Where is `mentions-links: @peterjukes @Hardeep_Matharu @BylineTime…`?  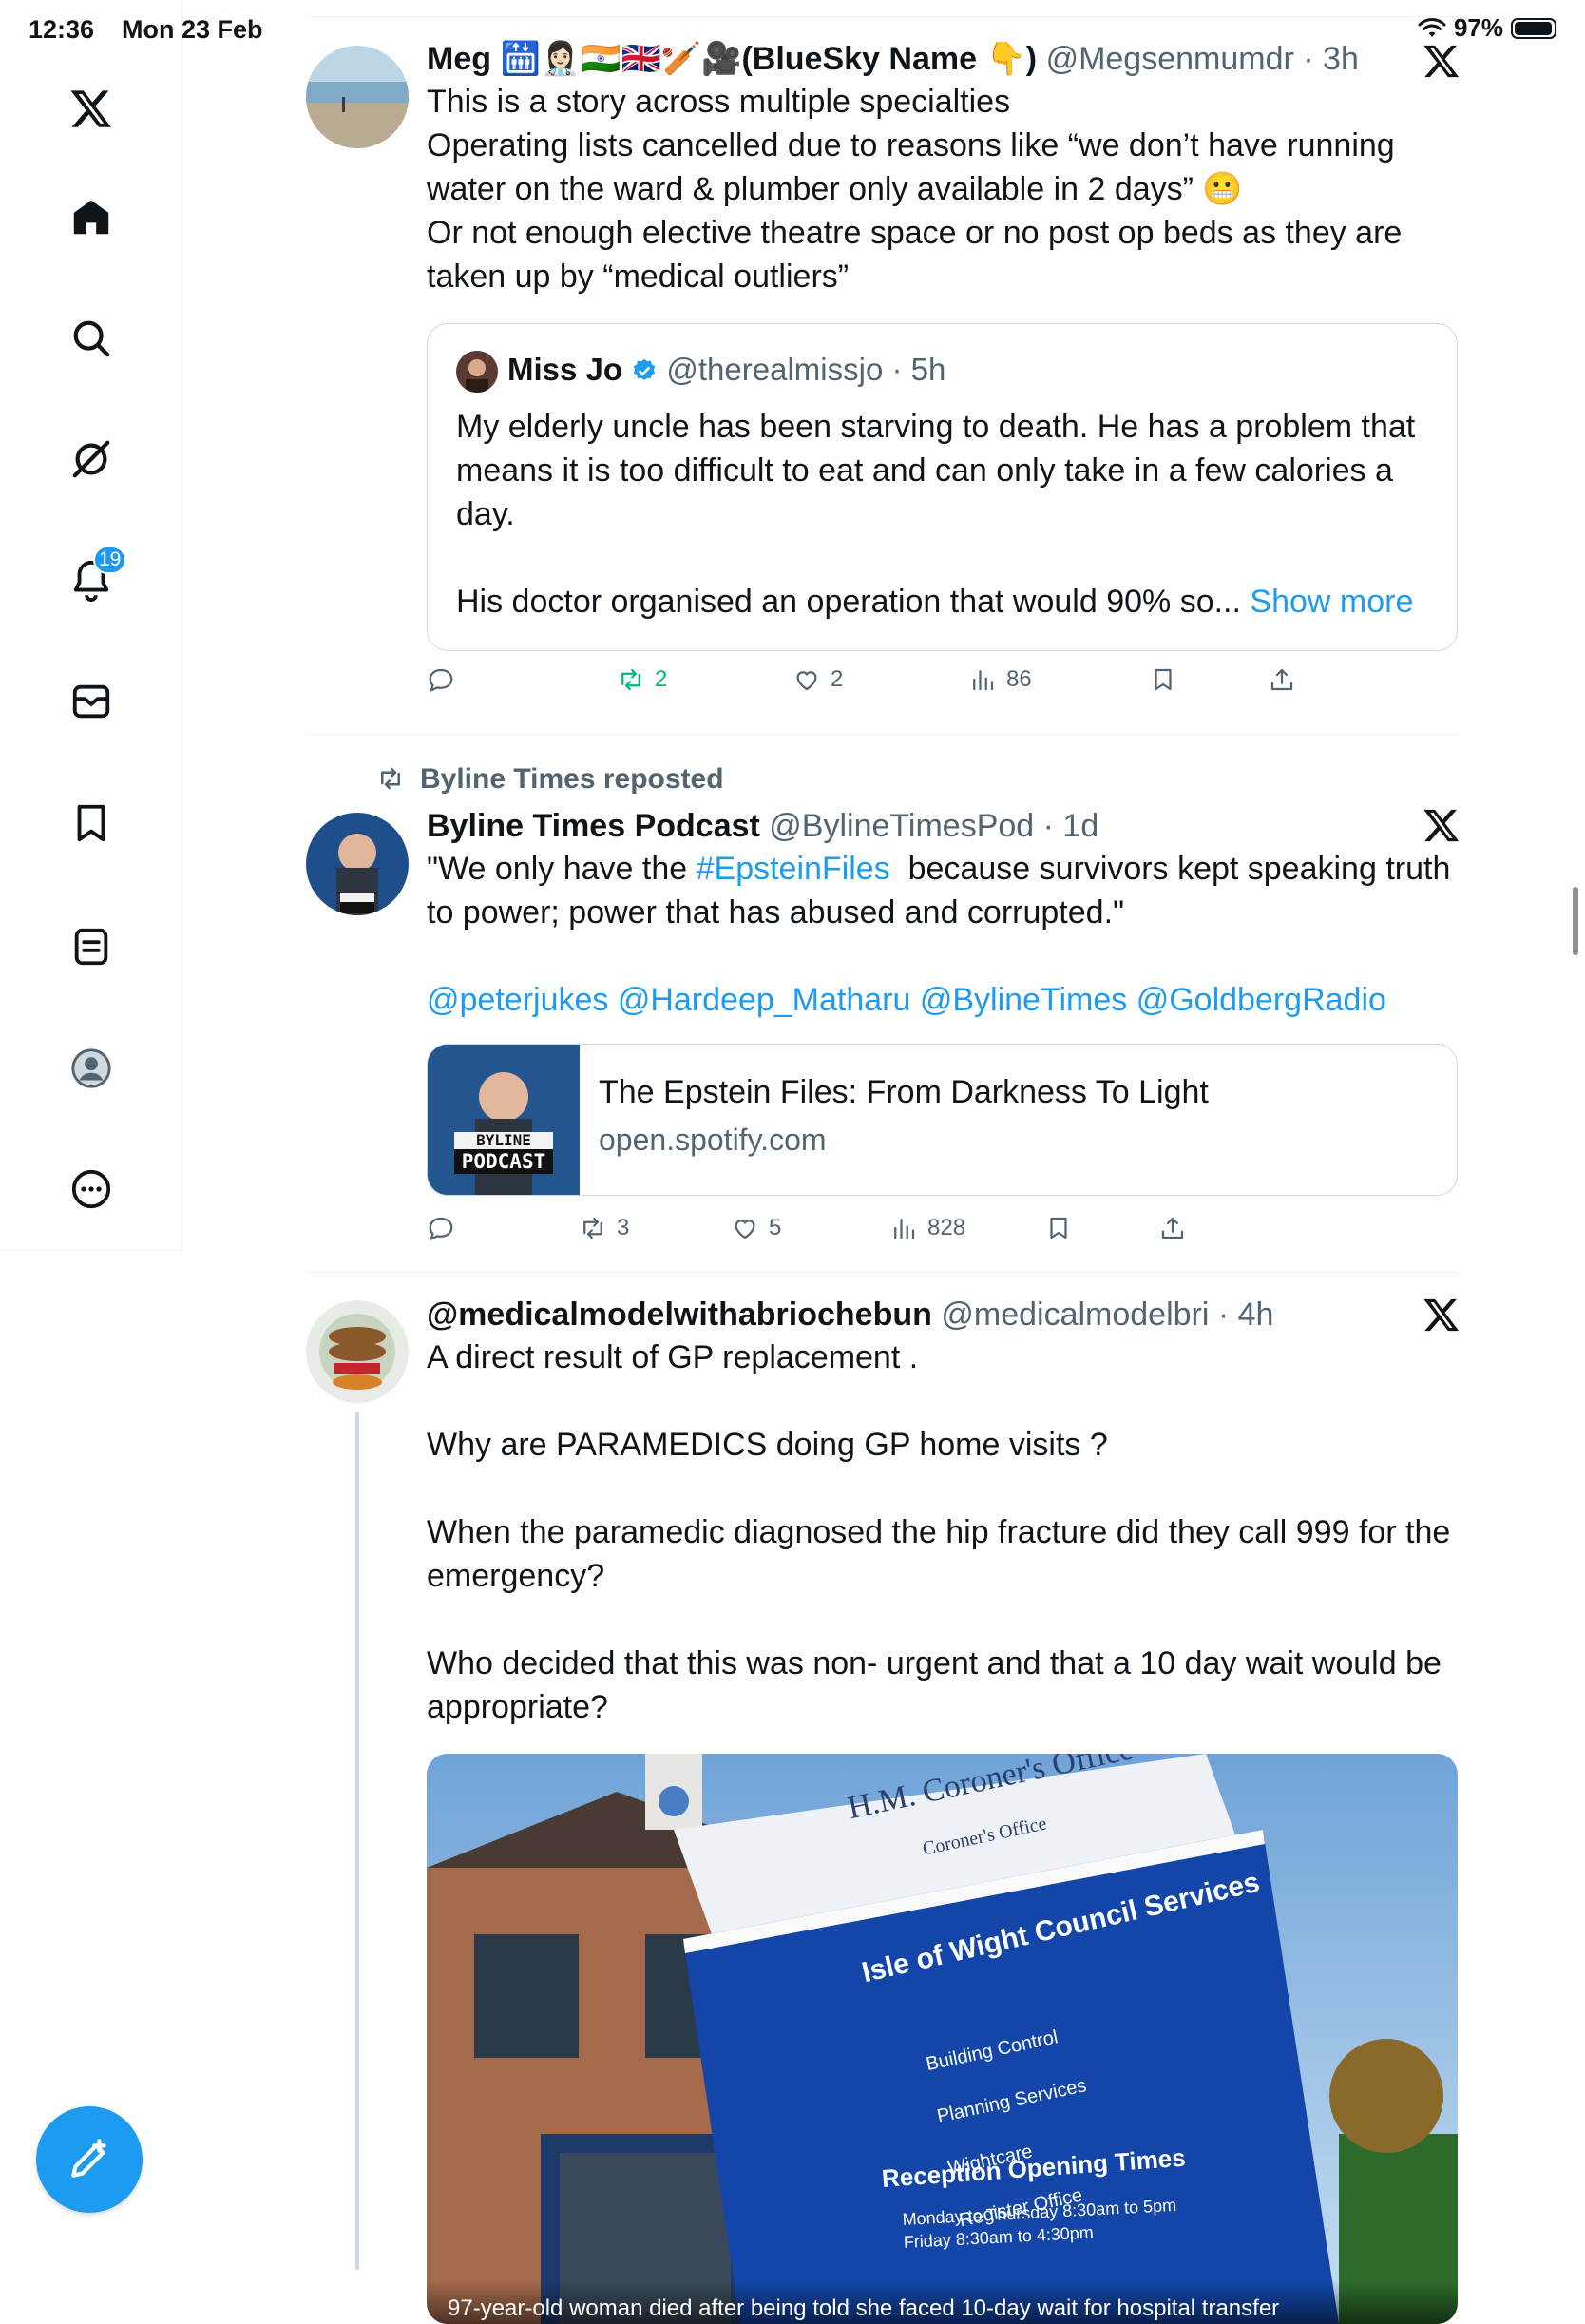
mentions-links: @peterjukes @Hardeep_Matharu @BylineTime… is located at coordinates (944, 1000).